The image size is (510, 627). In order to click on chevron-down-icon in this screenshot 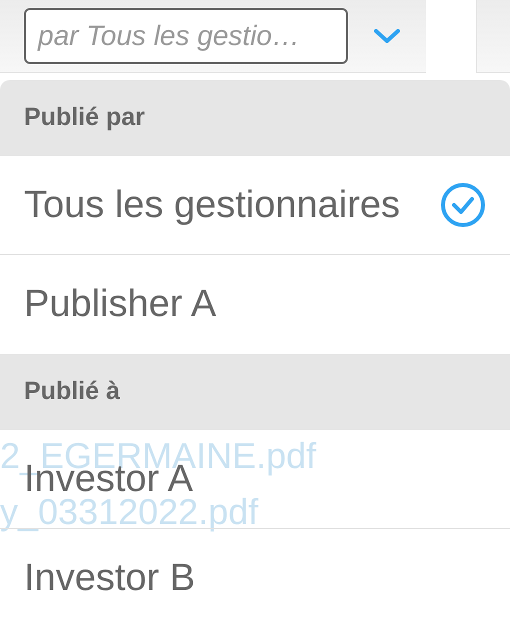, I will do `click(387, 36)`.